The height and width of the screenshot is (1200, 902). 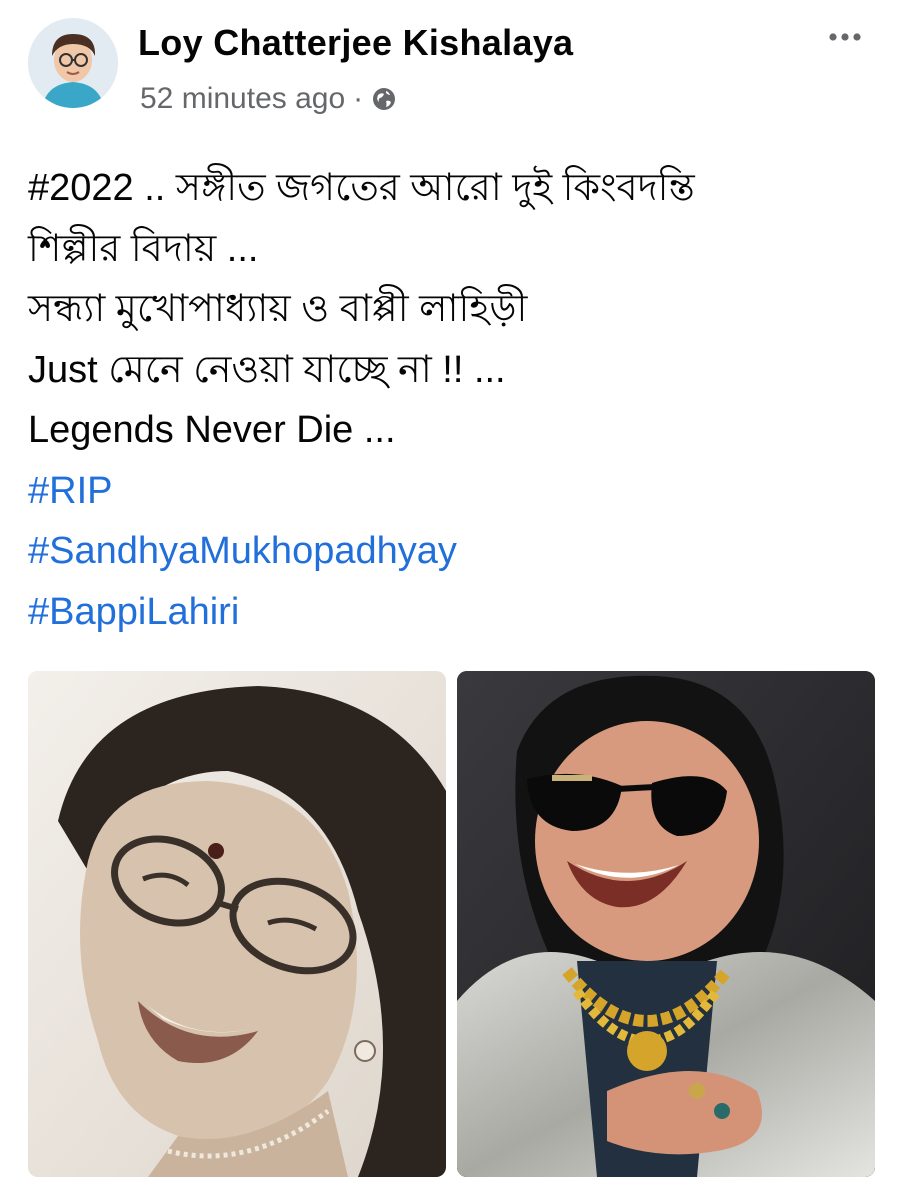 I want to click on hashtag-link-rip: #RIP, so click(x=453, y=491).